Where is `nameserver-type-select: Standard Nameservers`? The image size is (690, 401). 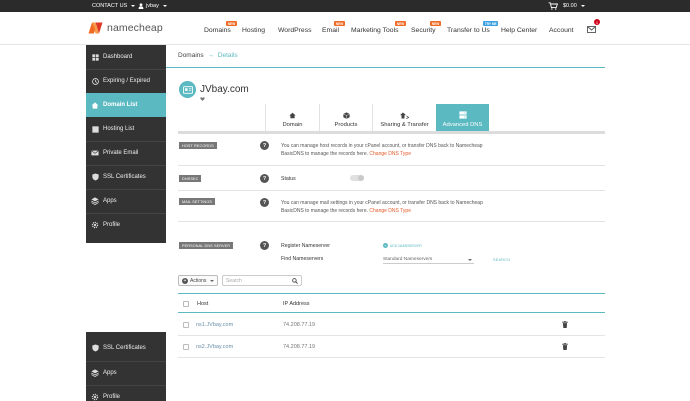
nameserver-type-select: Standard Nameservers is located at coordinates (428, 260).